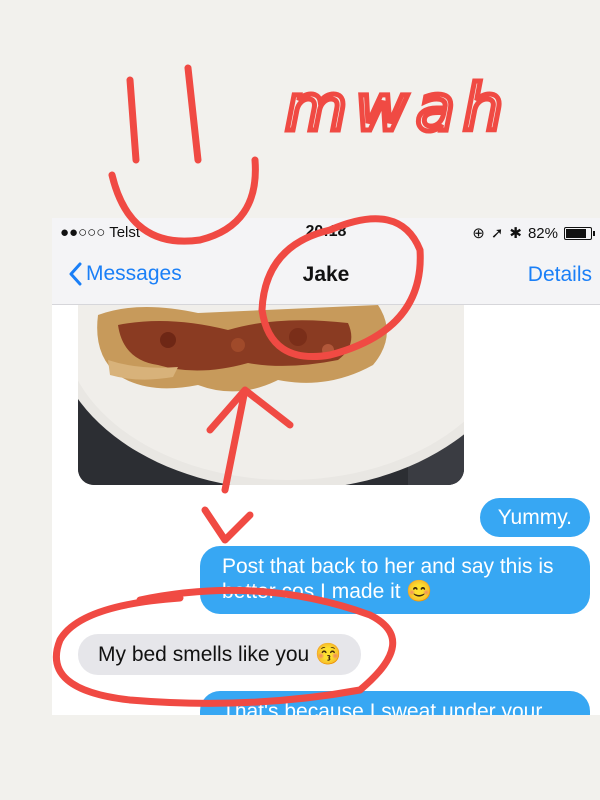  What do you see at coordinates (398, 109) in the screenshot?
I see `handwritten-text: mwah` at bounding box center [398, 109].